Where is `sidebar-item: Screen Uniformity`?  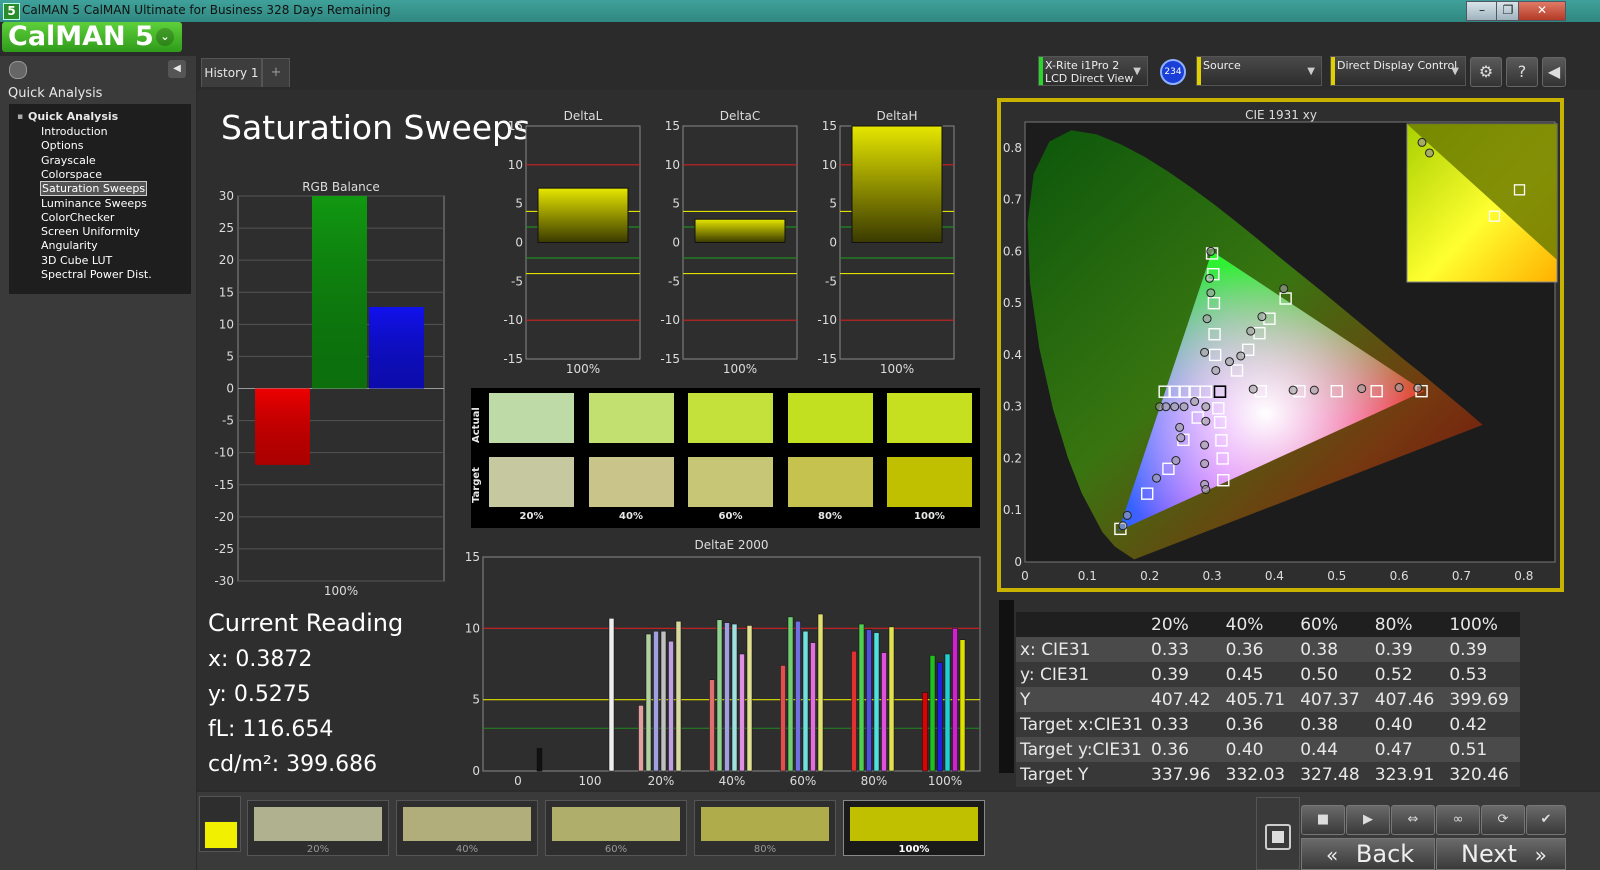 sidebar-item: Screen Uniformity is located at coordinates (90, 231).